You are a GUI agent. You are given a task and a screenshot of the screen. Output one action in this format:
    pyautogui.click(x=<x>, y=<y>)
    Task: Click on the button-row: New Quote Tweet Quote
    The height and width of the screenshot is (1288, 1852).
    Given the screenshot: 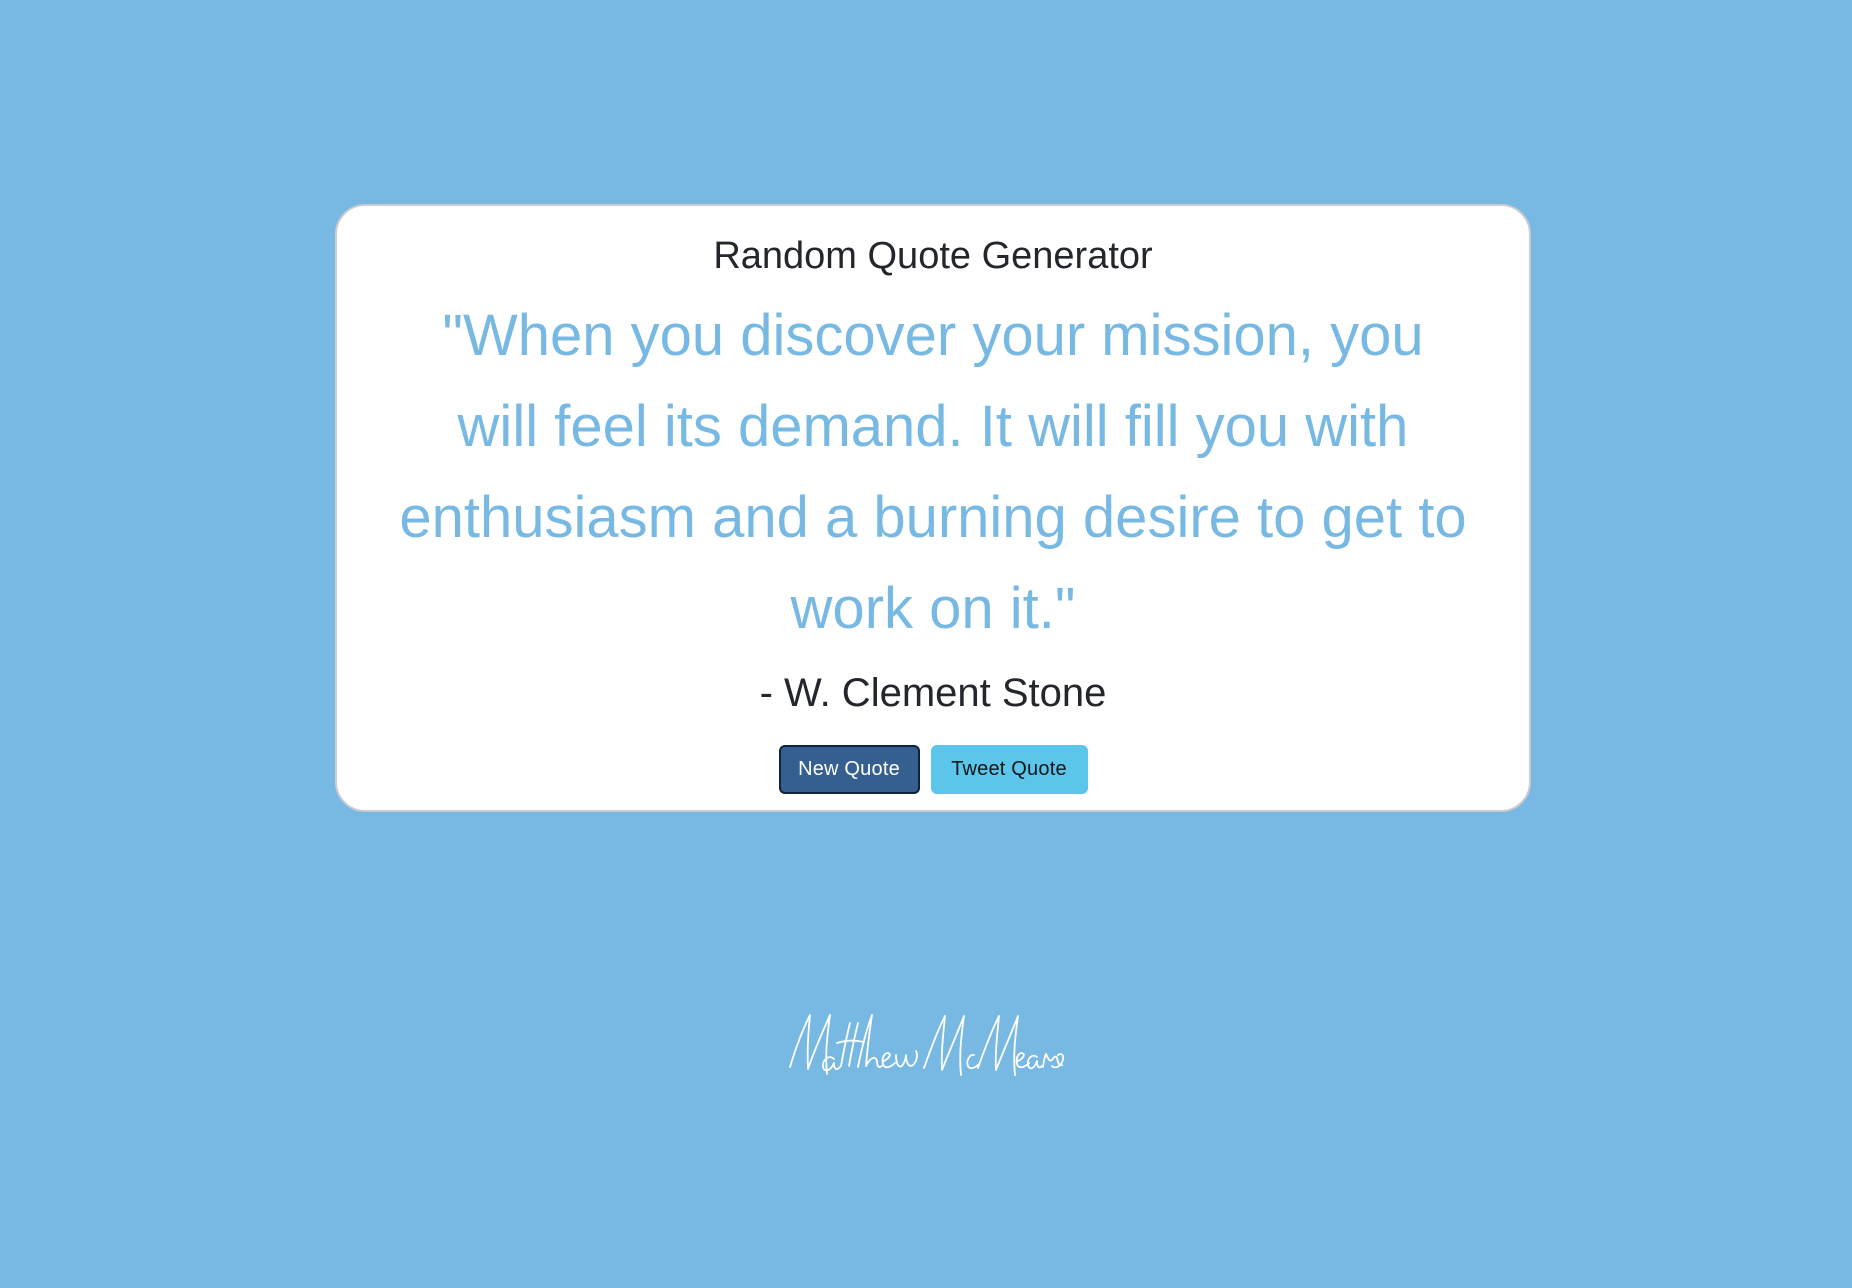 What is the action you would take?
    pyautogui.click(x=933, y=769)
    